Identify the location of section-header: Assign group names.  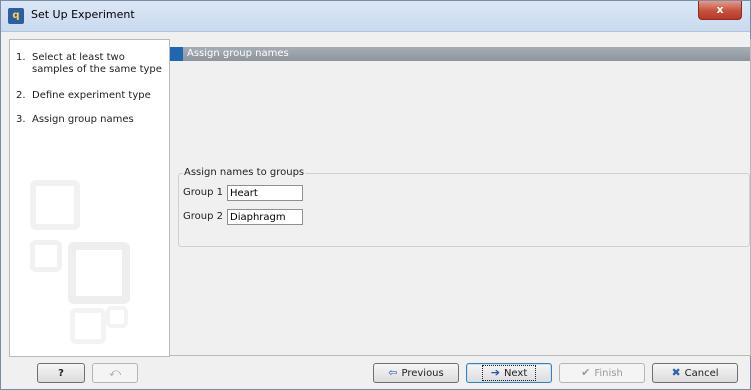
(460, 54).